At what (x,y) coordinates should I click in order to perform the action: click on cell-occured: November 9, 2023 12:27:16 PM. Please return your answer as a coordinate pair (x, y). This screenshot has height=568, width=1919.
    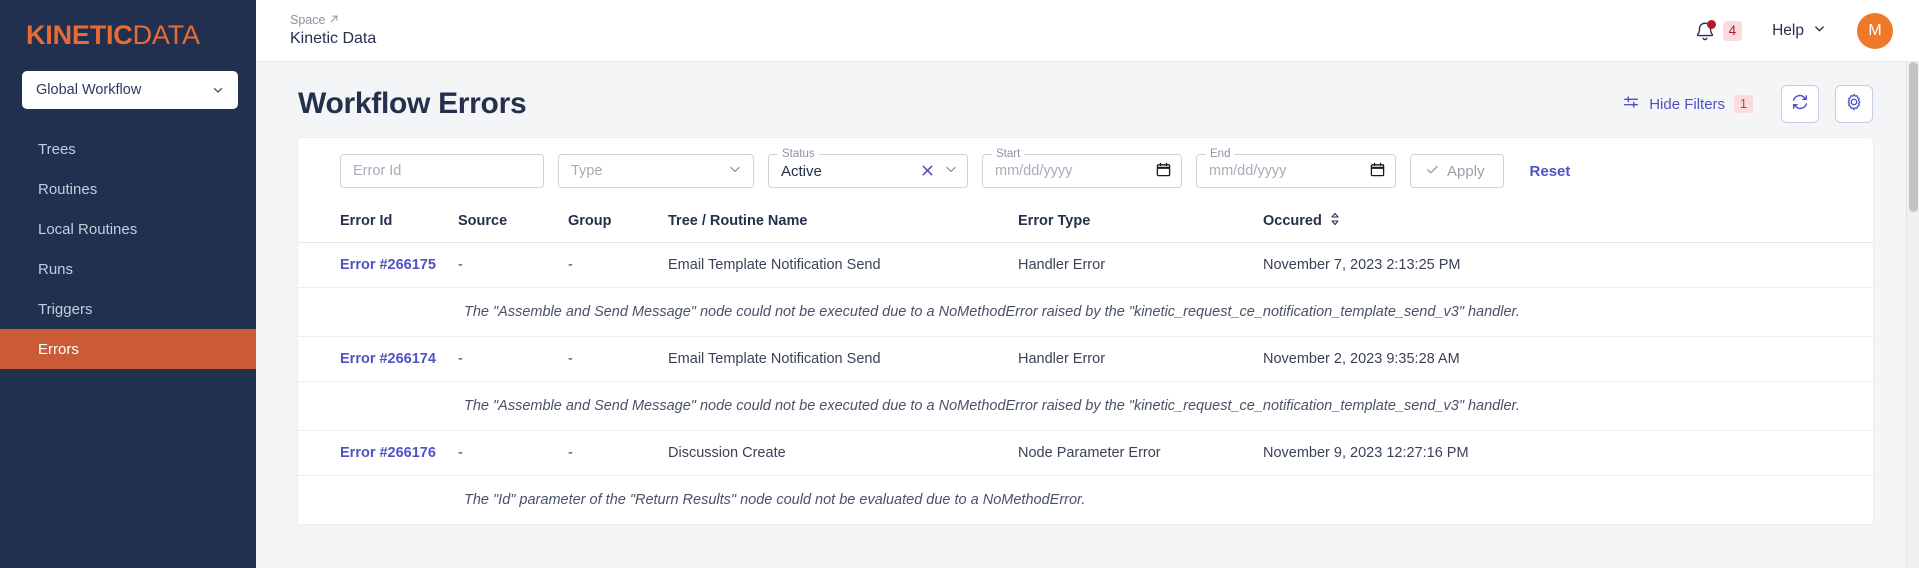
    Looking at the image, I should click on (1366, 453).